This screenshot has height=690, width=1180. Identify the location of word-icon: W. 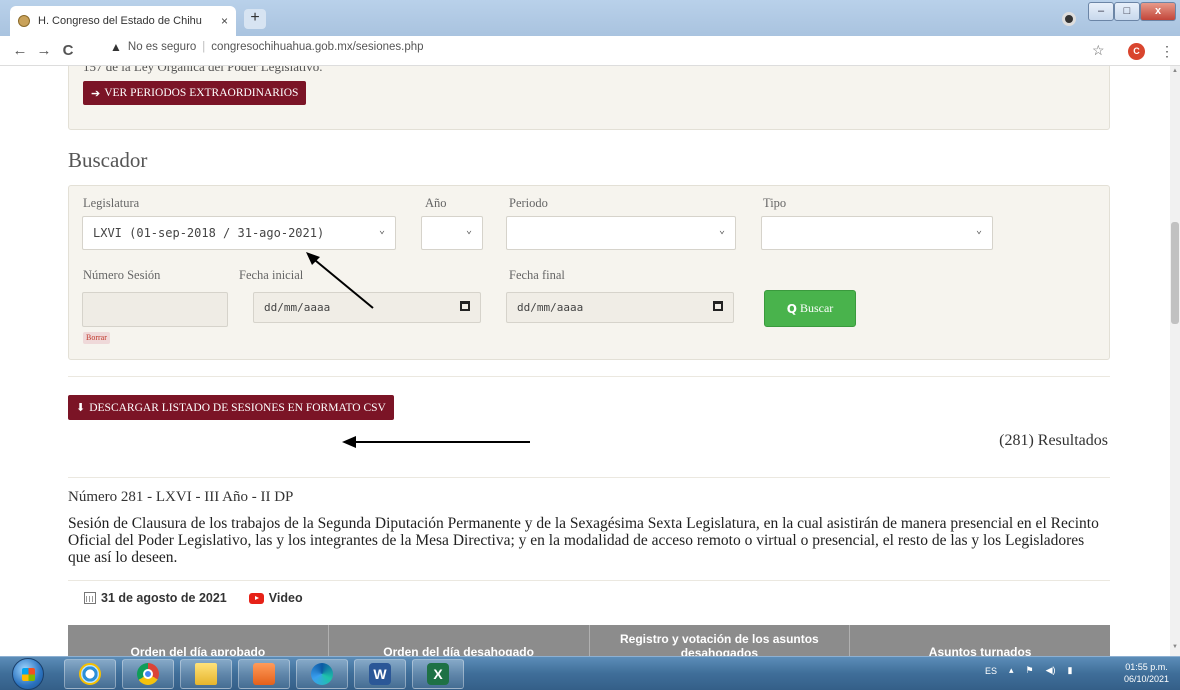
(380, 674).